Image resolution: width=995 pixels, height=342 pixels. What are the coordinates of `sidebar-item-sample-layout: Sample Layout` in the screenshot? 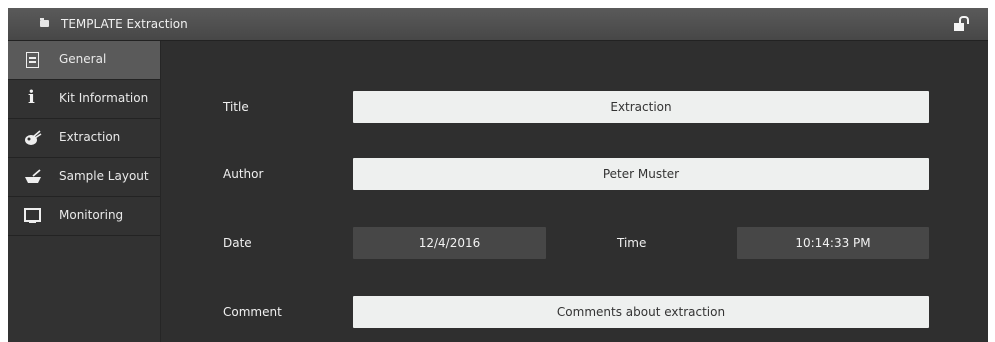 It's located at (84, 177).